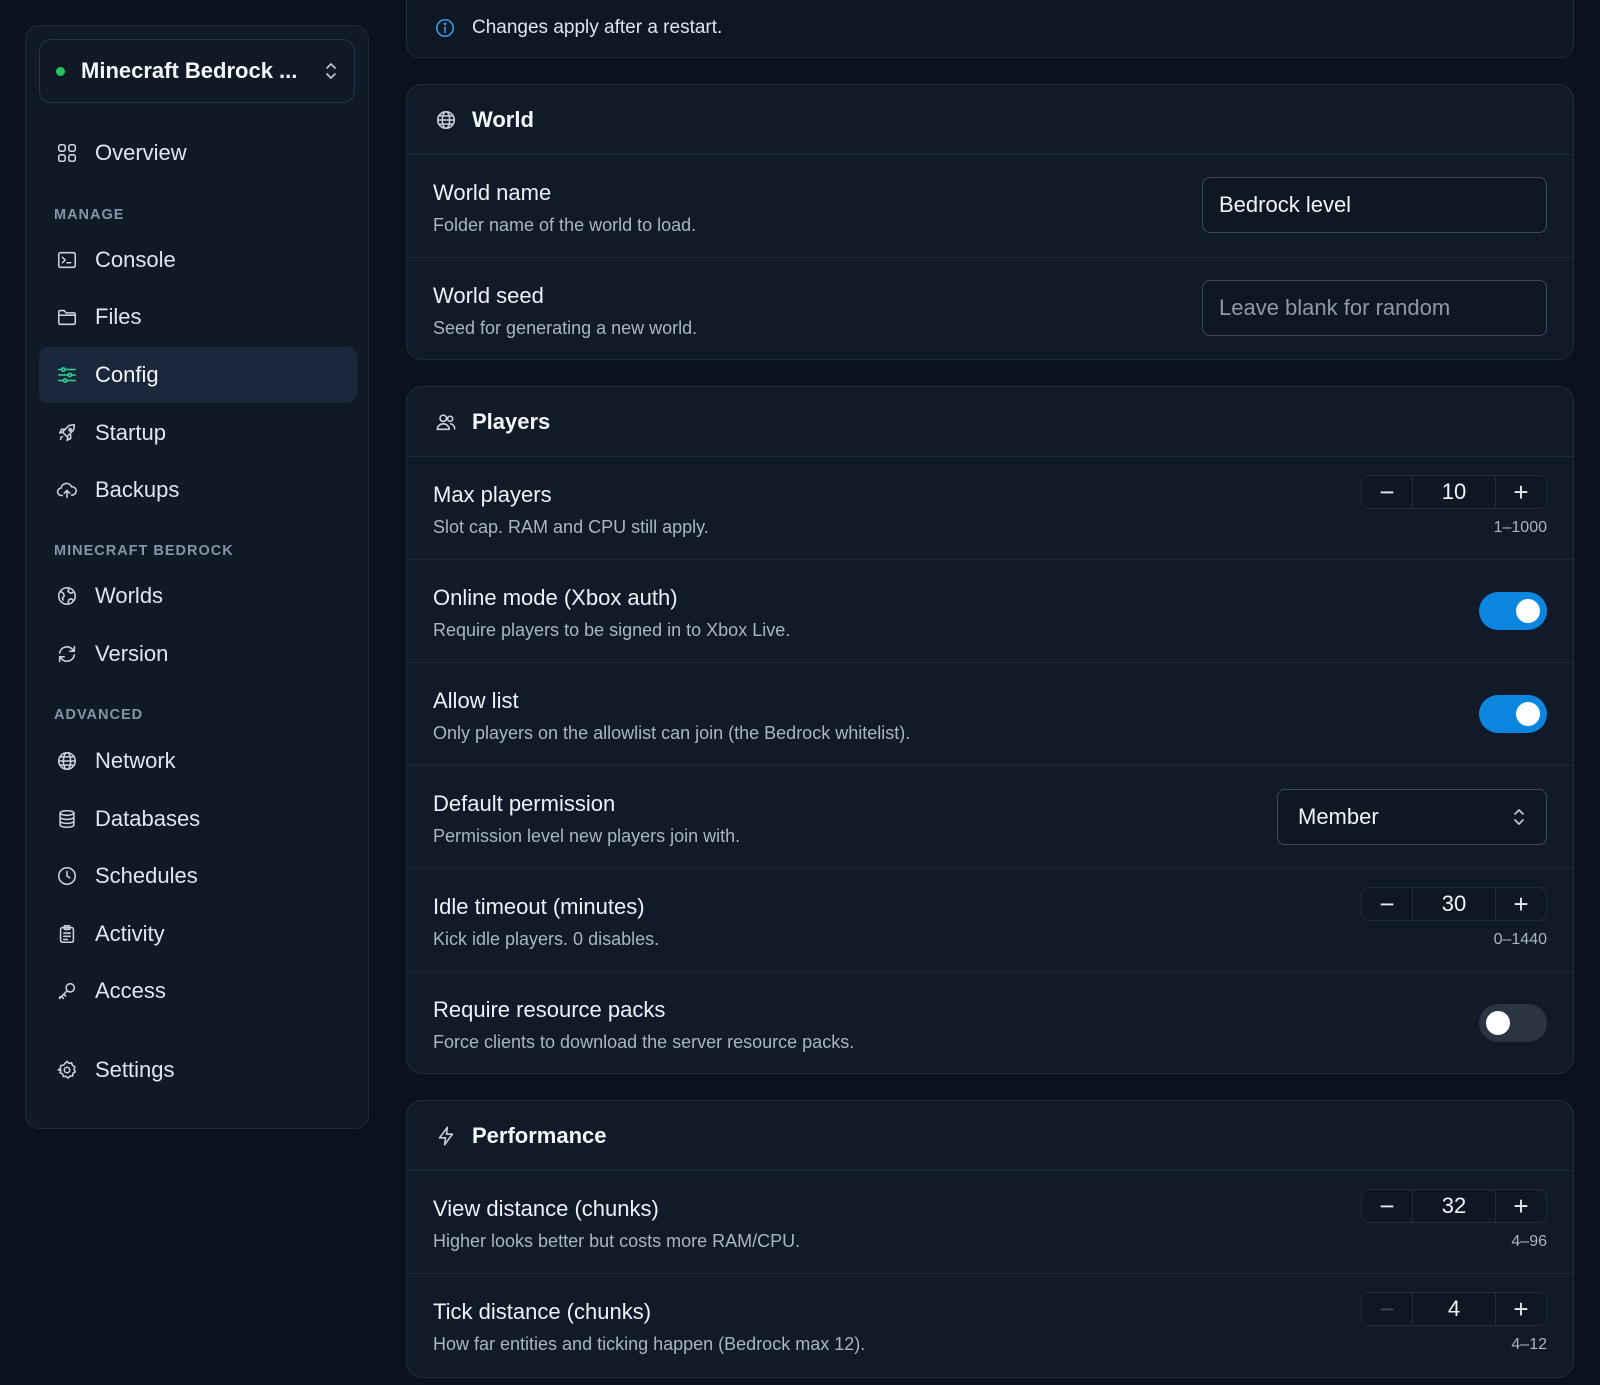 This screenshot has height=1385, width=1600. I want to click on idle-timeout-stepper: − 30 +, so click(1454, 904).